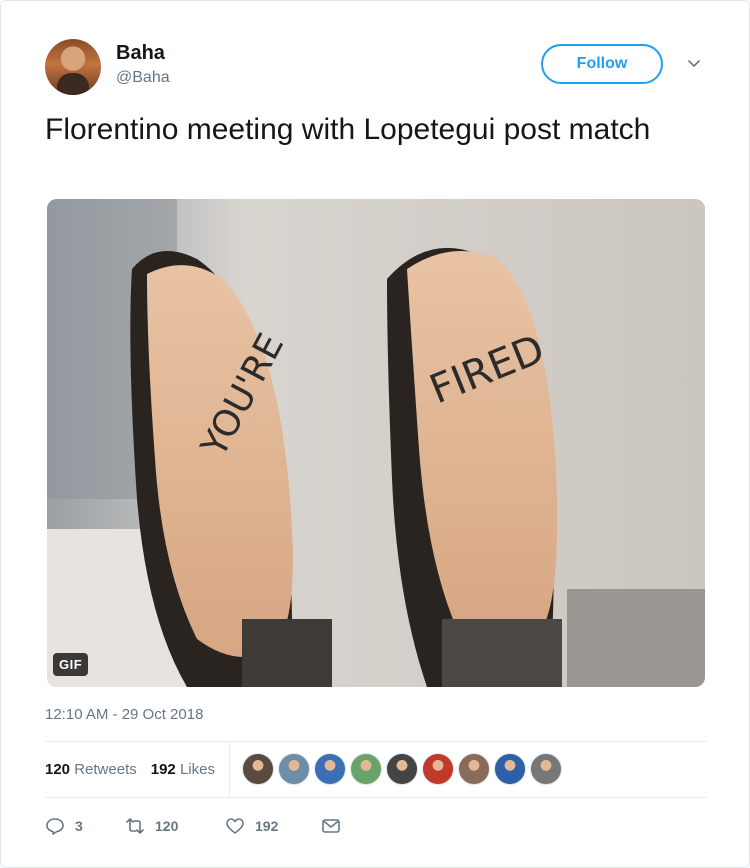  What do you see at coordinates (197, 769) in the screenshot?
I see `likes-label: Likes` at bounding box center [197, 769].